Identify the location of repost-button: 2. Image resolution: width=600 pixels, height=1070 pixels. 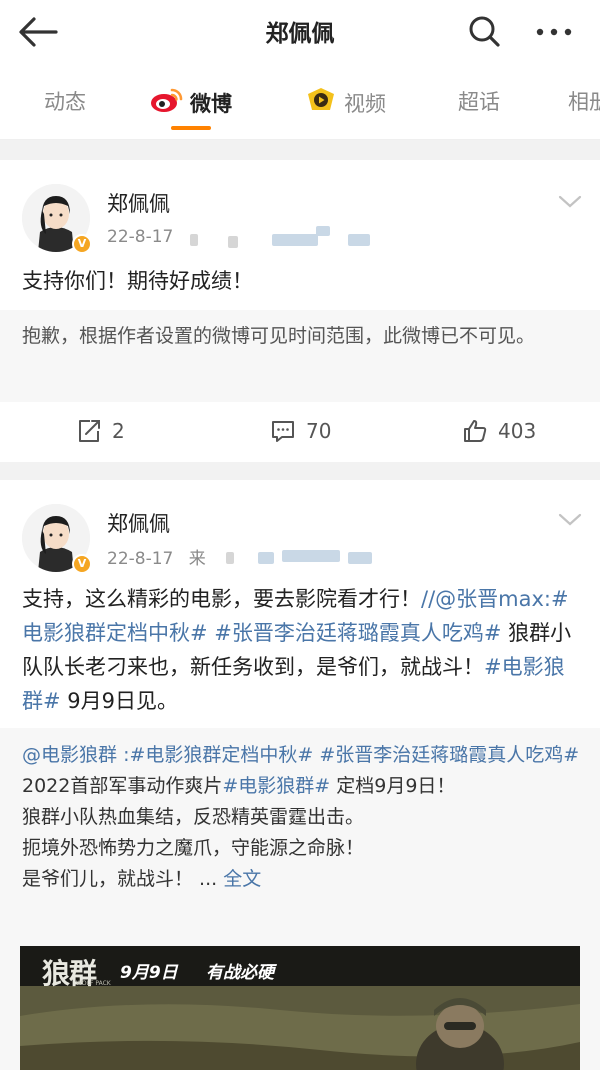
(100, 431).